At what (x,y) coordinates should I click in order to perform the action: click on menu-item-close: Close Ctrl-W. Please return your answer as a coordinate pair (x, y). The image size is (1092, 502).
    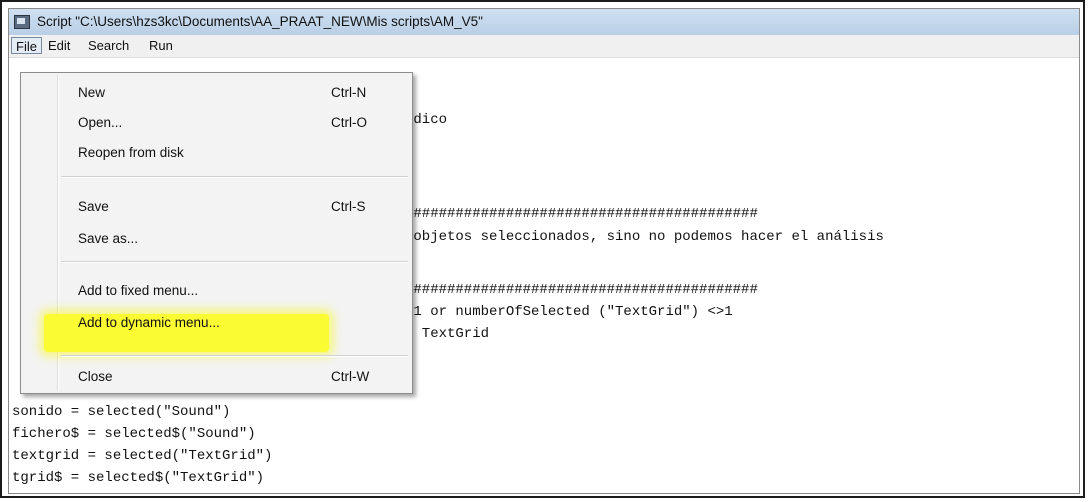
    Looking at the image, I should click on (216, 377).